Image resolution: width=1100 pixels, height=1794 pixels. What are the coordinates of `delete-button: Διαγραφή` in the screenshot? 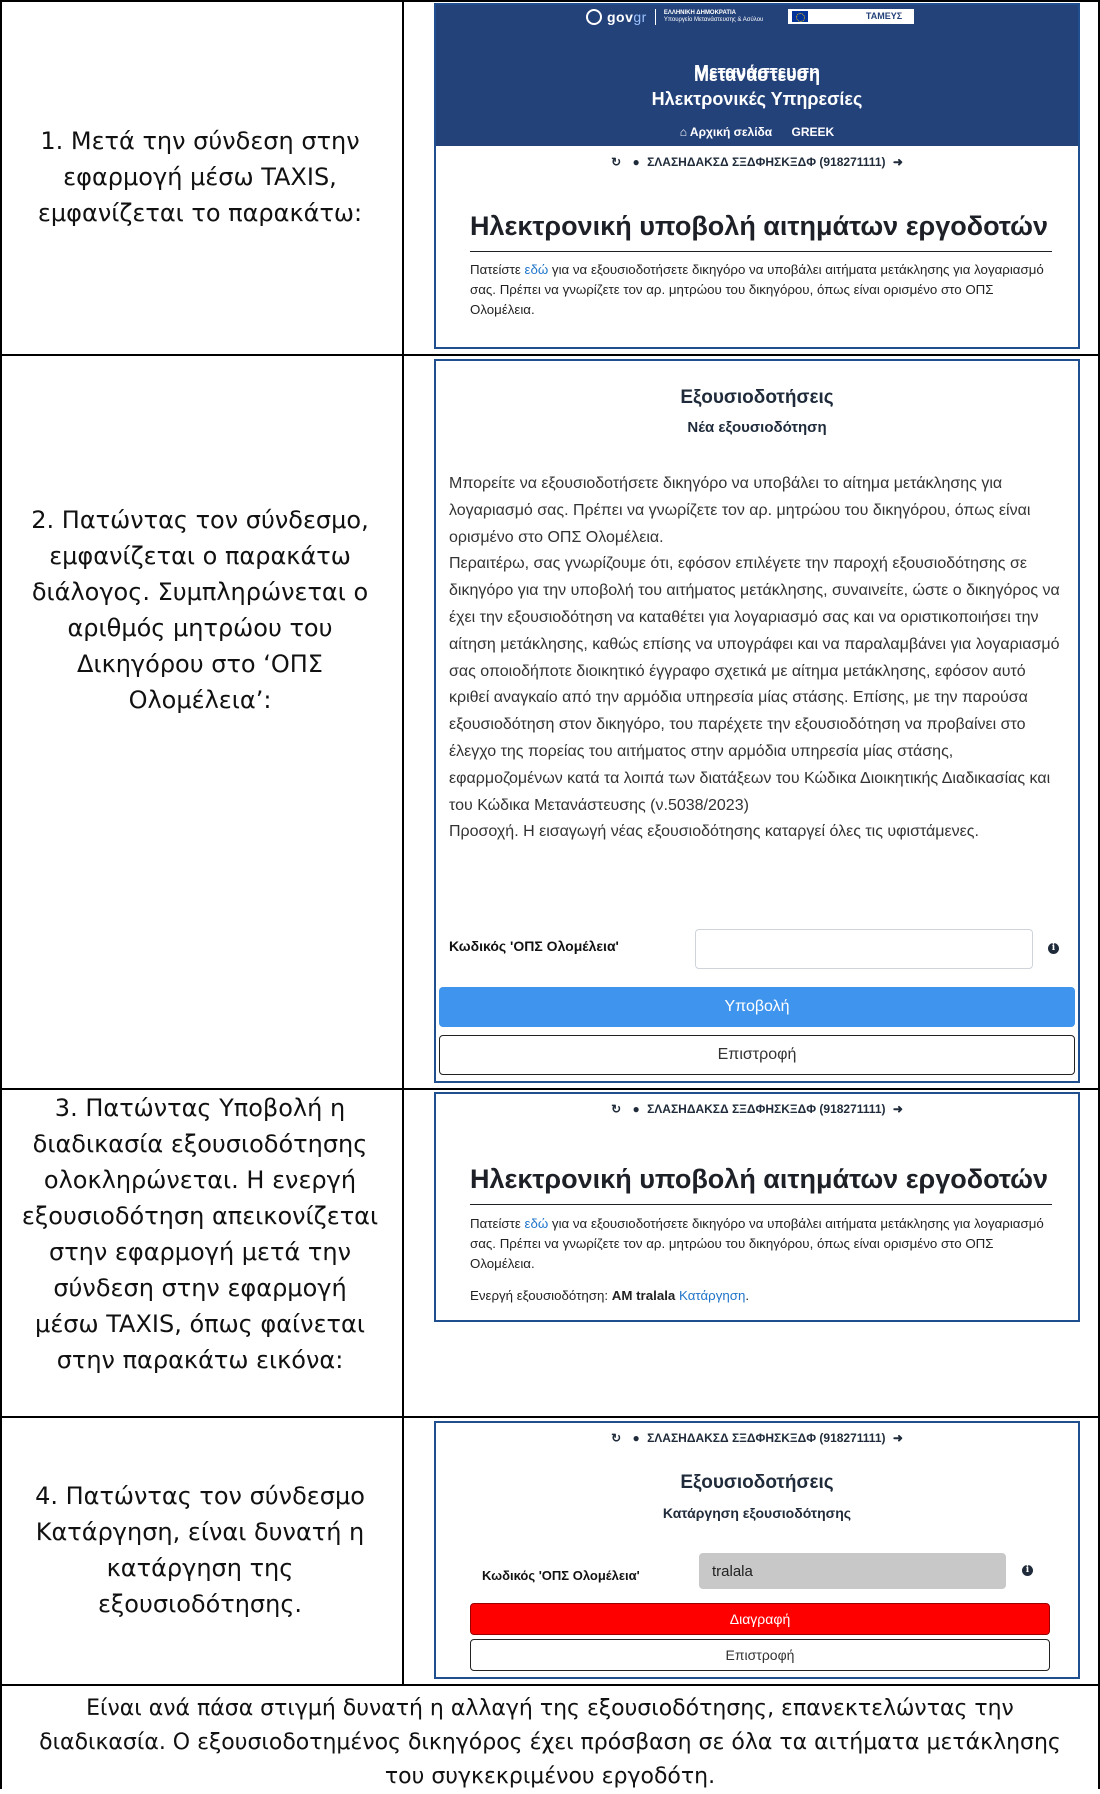 It's located at (760, 1619).